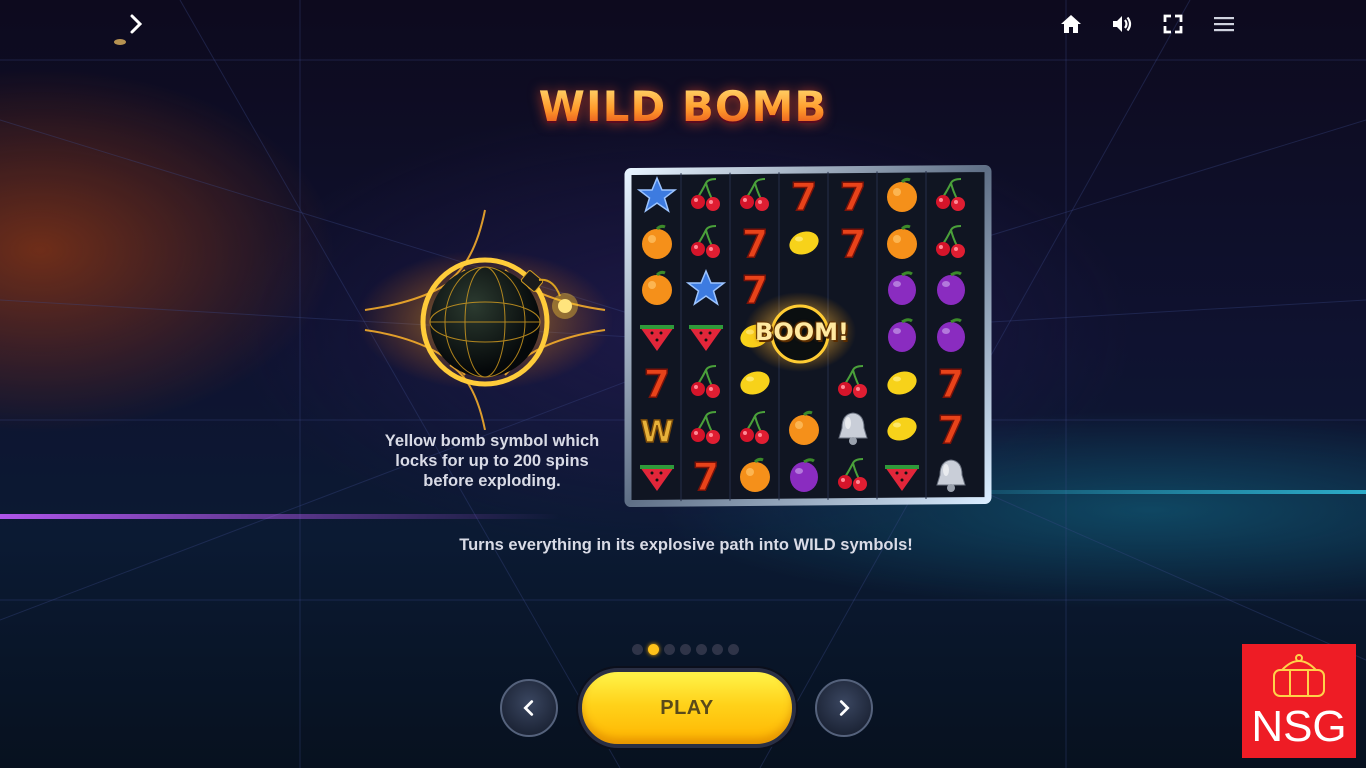 This screenshot has width=1366, height=768. I want to click on previous-page-button, so click(529, 708).